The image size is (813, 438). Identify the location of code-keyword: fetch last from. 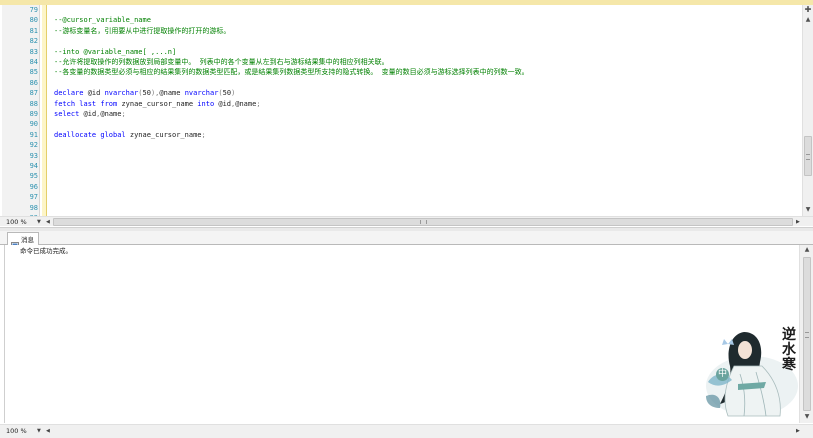
(88, 103).